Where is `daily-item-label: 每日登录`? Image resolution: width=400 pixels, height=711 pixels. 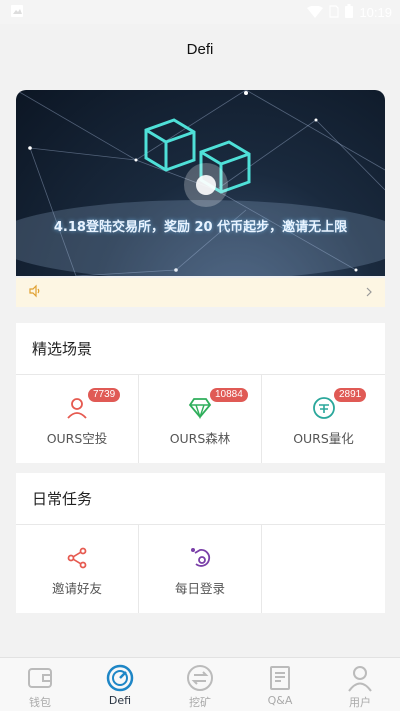
daily-item-label: 每日登录 is located at coordinates (199, 588).